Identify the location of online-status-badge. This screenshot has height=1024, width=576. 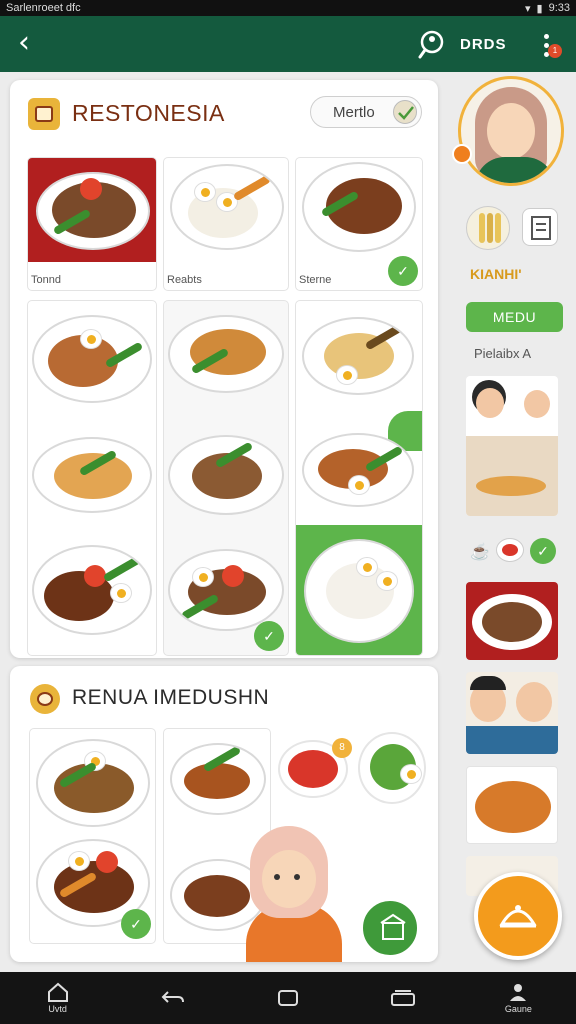
(462, 154).